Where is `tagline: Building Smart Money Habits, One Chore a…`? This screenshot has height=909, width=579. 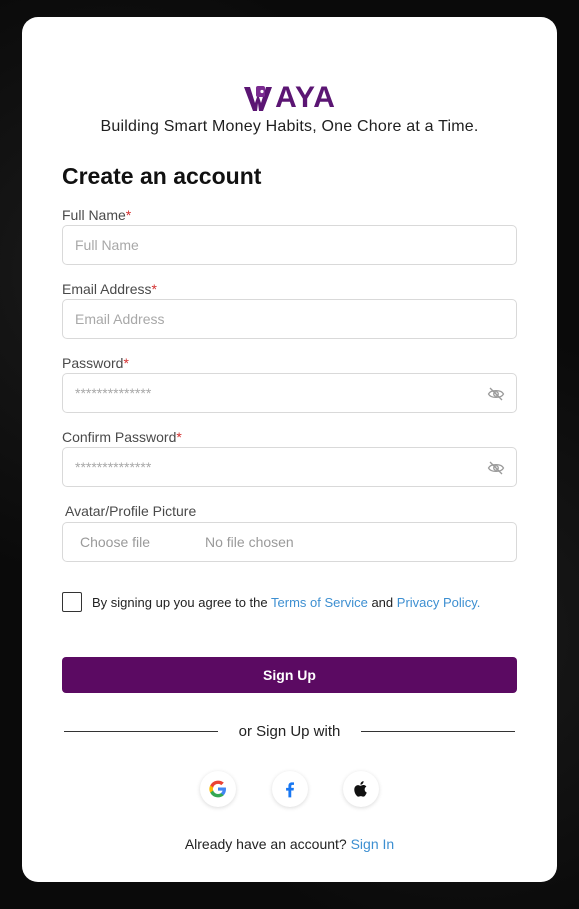
tagline: Building Smart Money Habits, One Chore a… is located at coordinates (289, 126).